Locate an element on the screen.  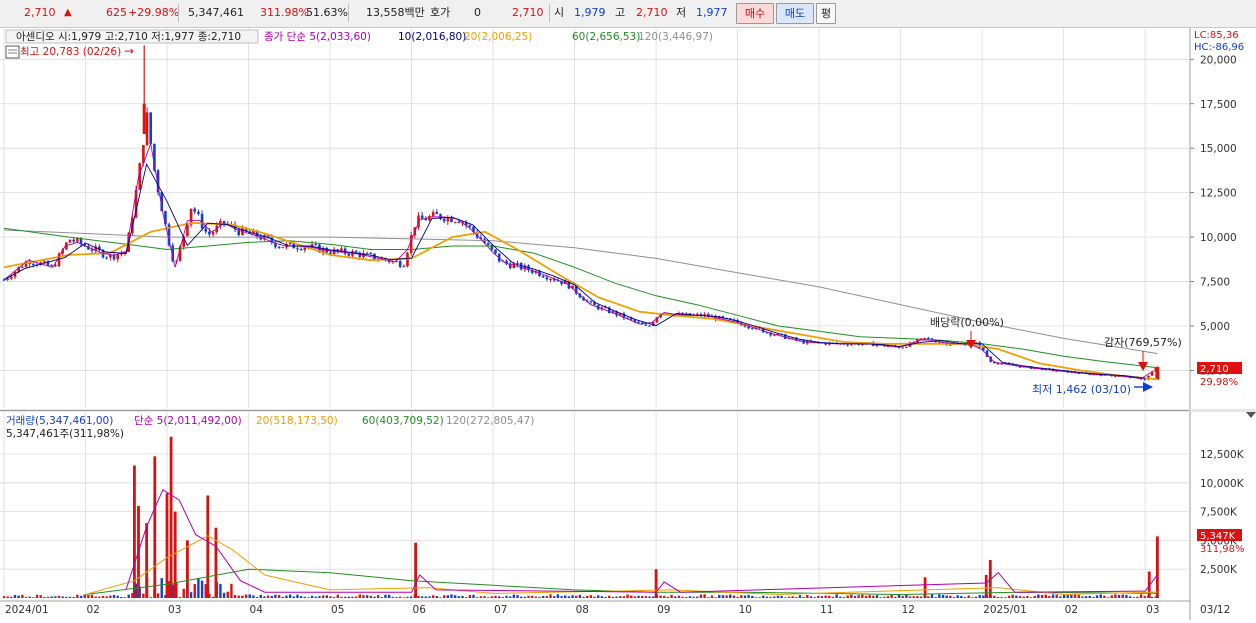
dividend-note: 배당락(0,00%) is located at coordinates (967, 322).